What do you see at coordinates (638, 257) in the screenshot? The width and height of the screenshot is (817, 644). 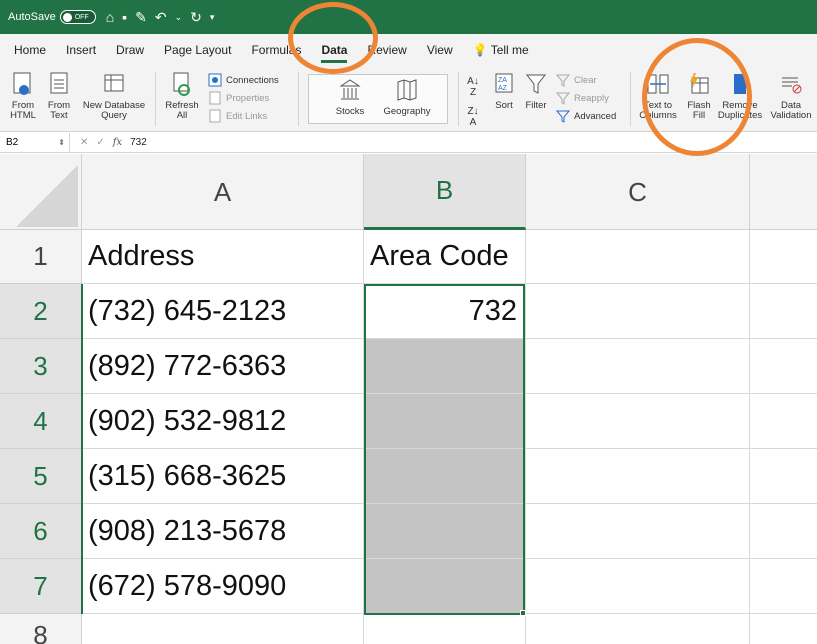 I see `cell-c1` at bounding box center [638, 257].